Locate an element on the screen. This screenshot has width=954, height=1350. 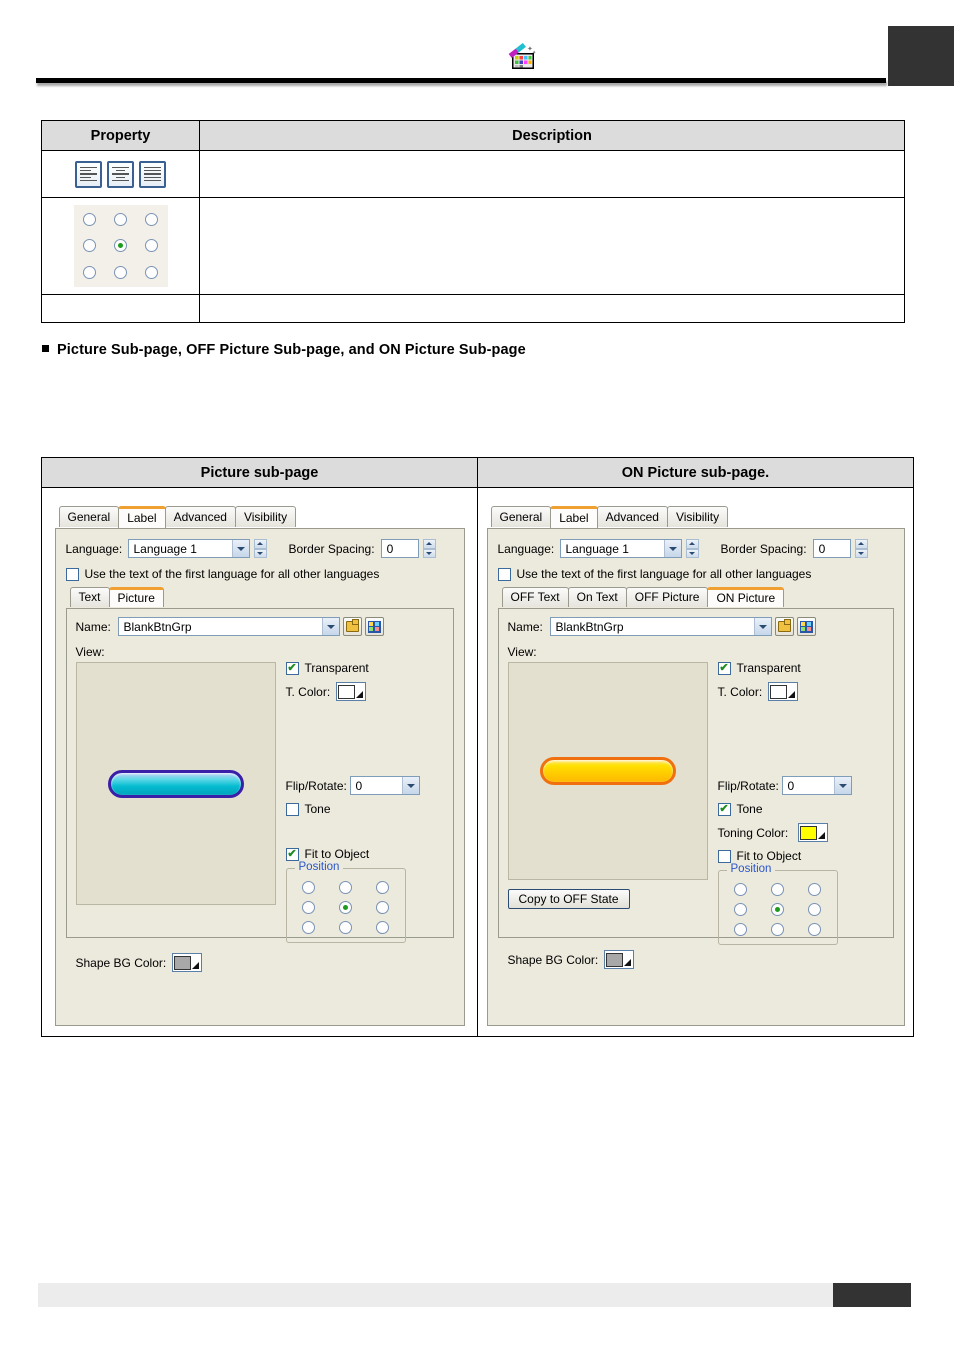
align-justify-icon is located at coordinates (152, 174).